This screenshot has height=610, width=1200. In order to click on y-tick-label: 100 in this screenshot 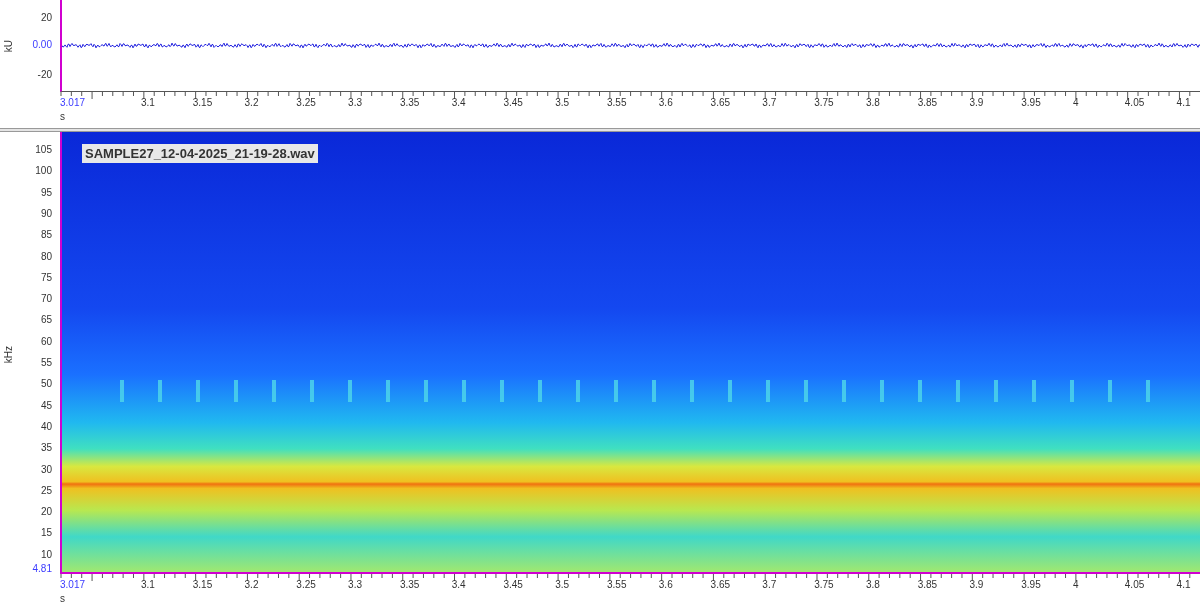, I will do `click(43, 171)`.